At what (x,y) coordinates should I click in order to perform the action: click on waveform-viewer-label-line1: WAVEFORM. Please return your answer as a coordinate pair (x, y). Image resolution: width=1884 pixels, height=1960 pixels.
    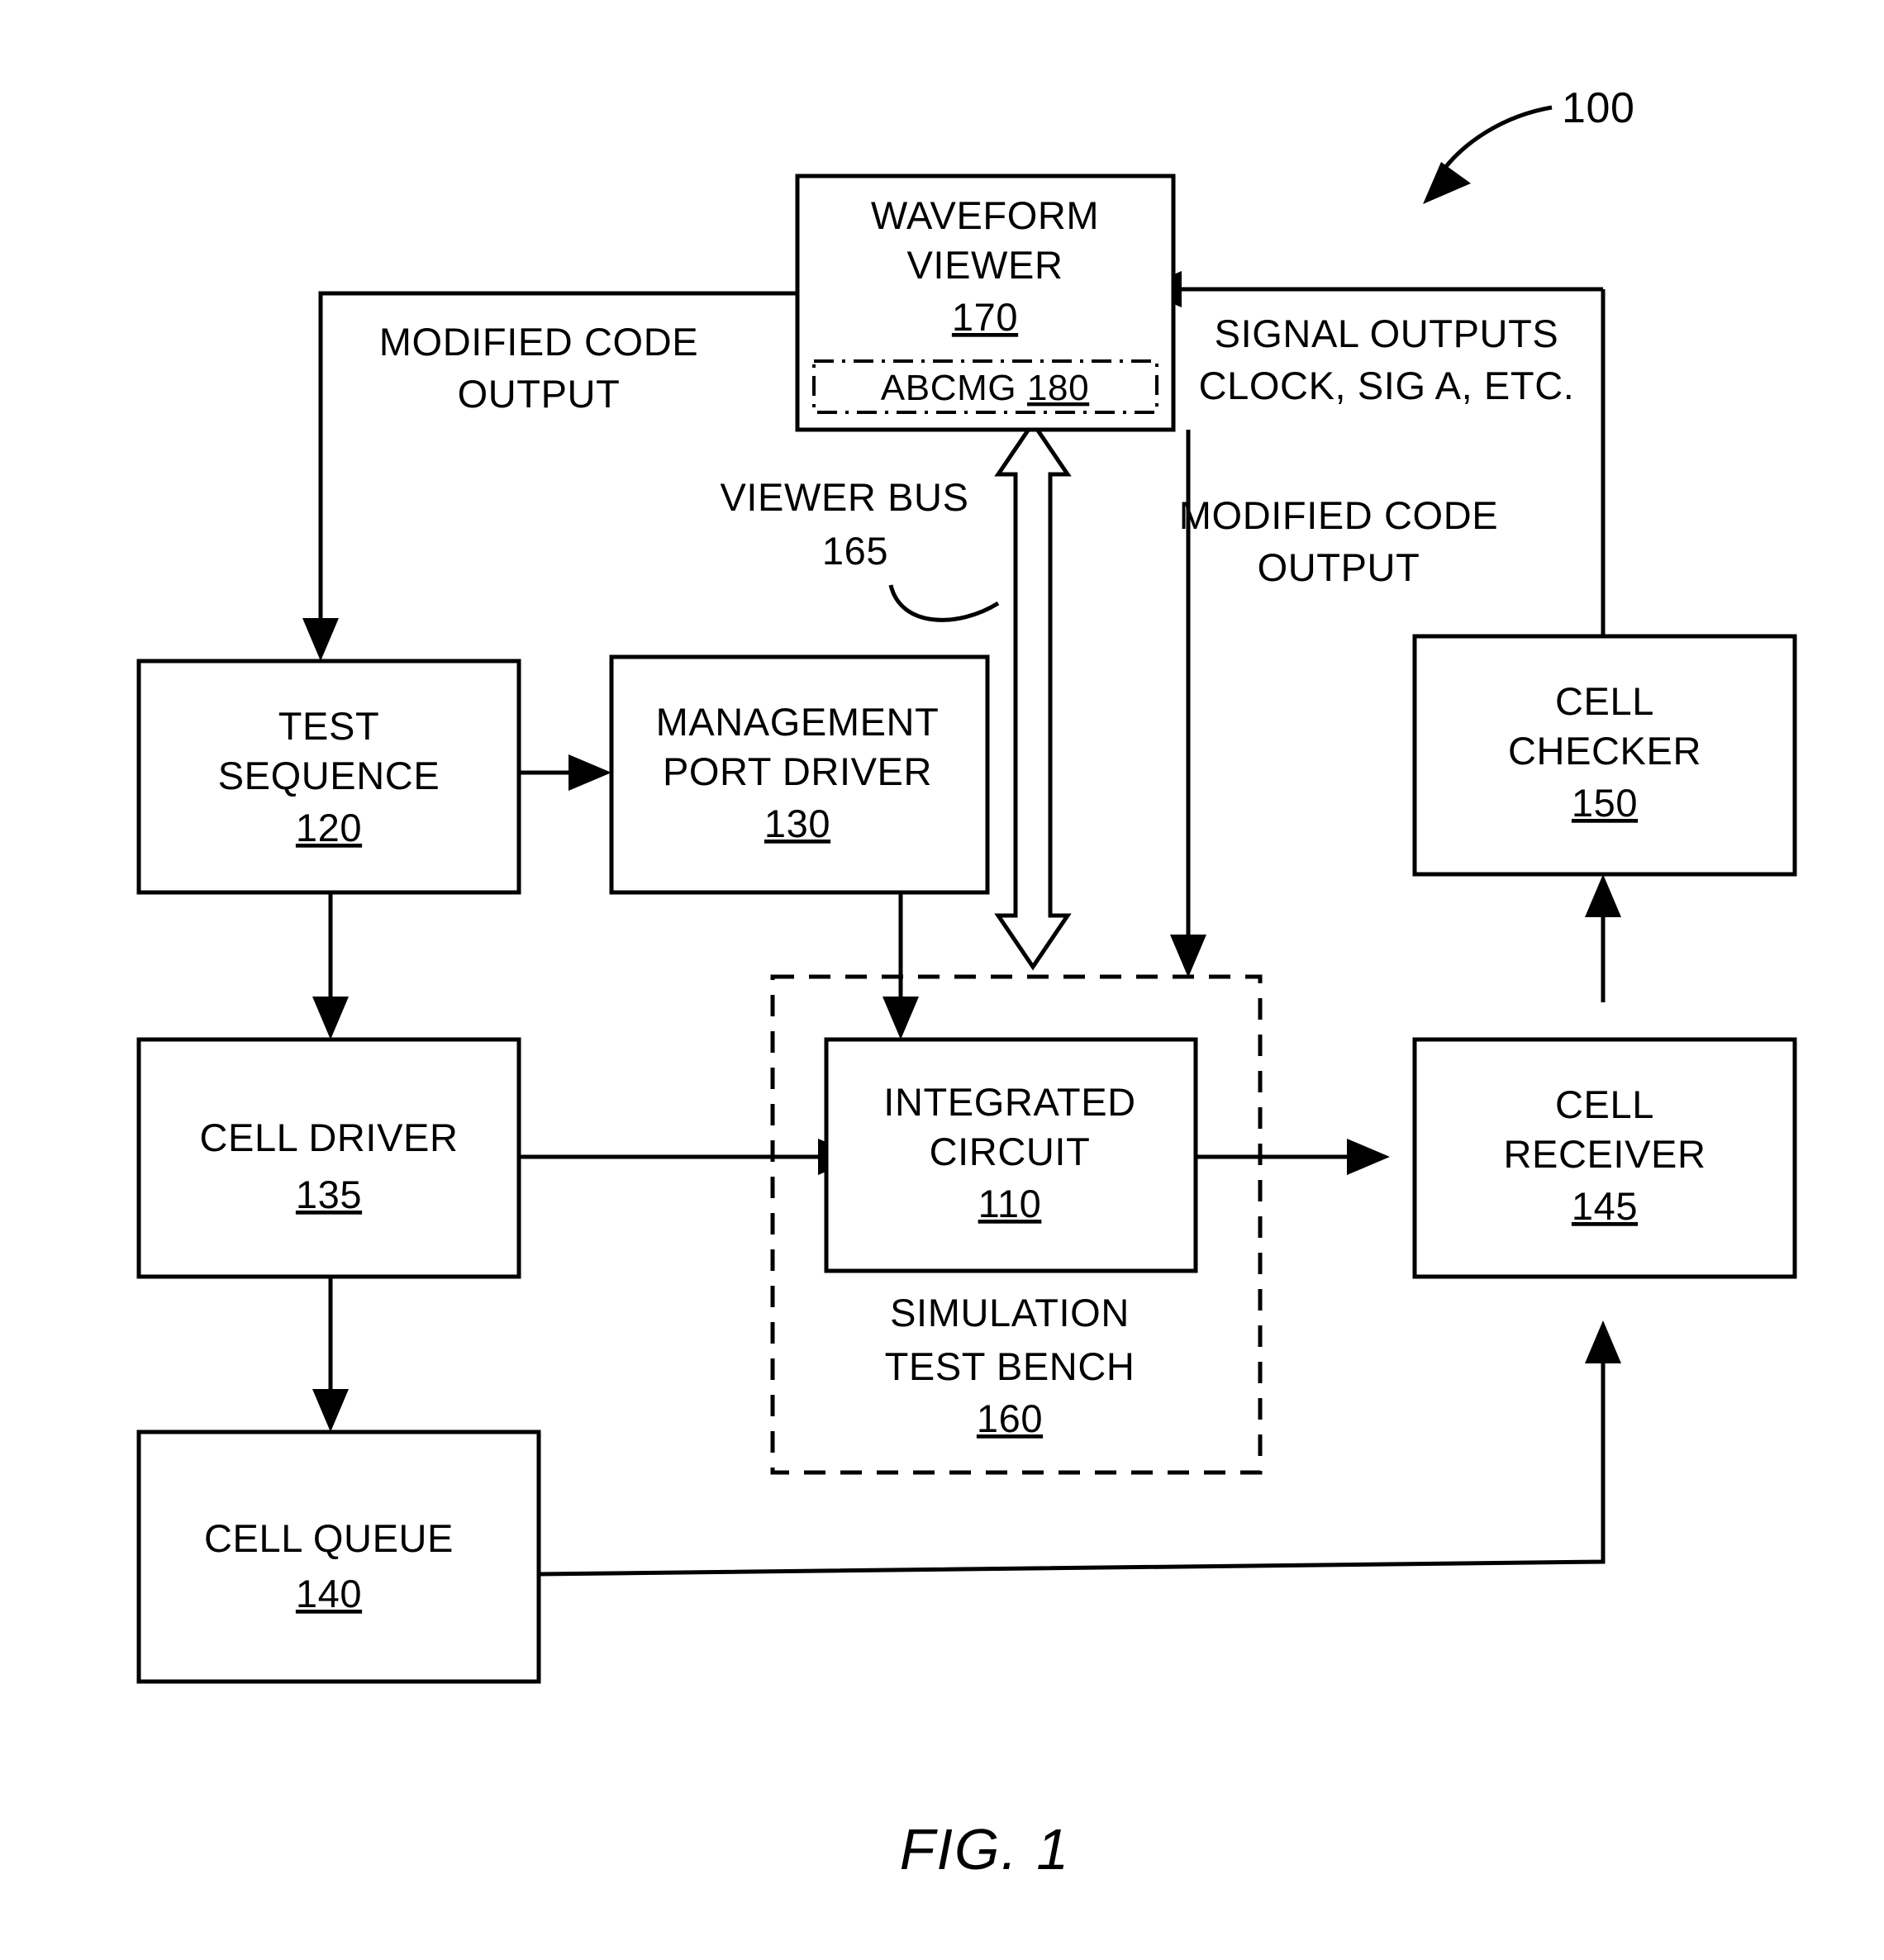
    Looking at the image, I should click on (985, 215).